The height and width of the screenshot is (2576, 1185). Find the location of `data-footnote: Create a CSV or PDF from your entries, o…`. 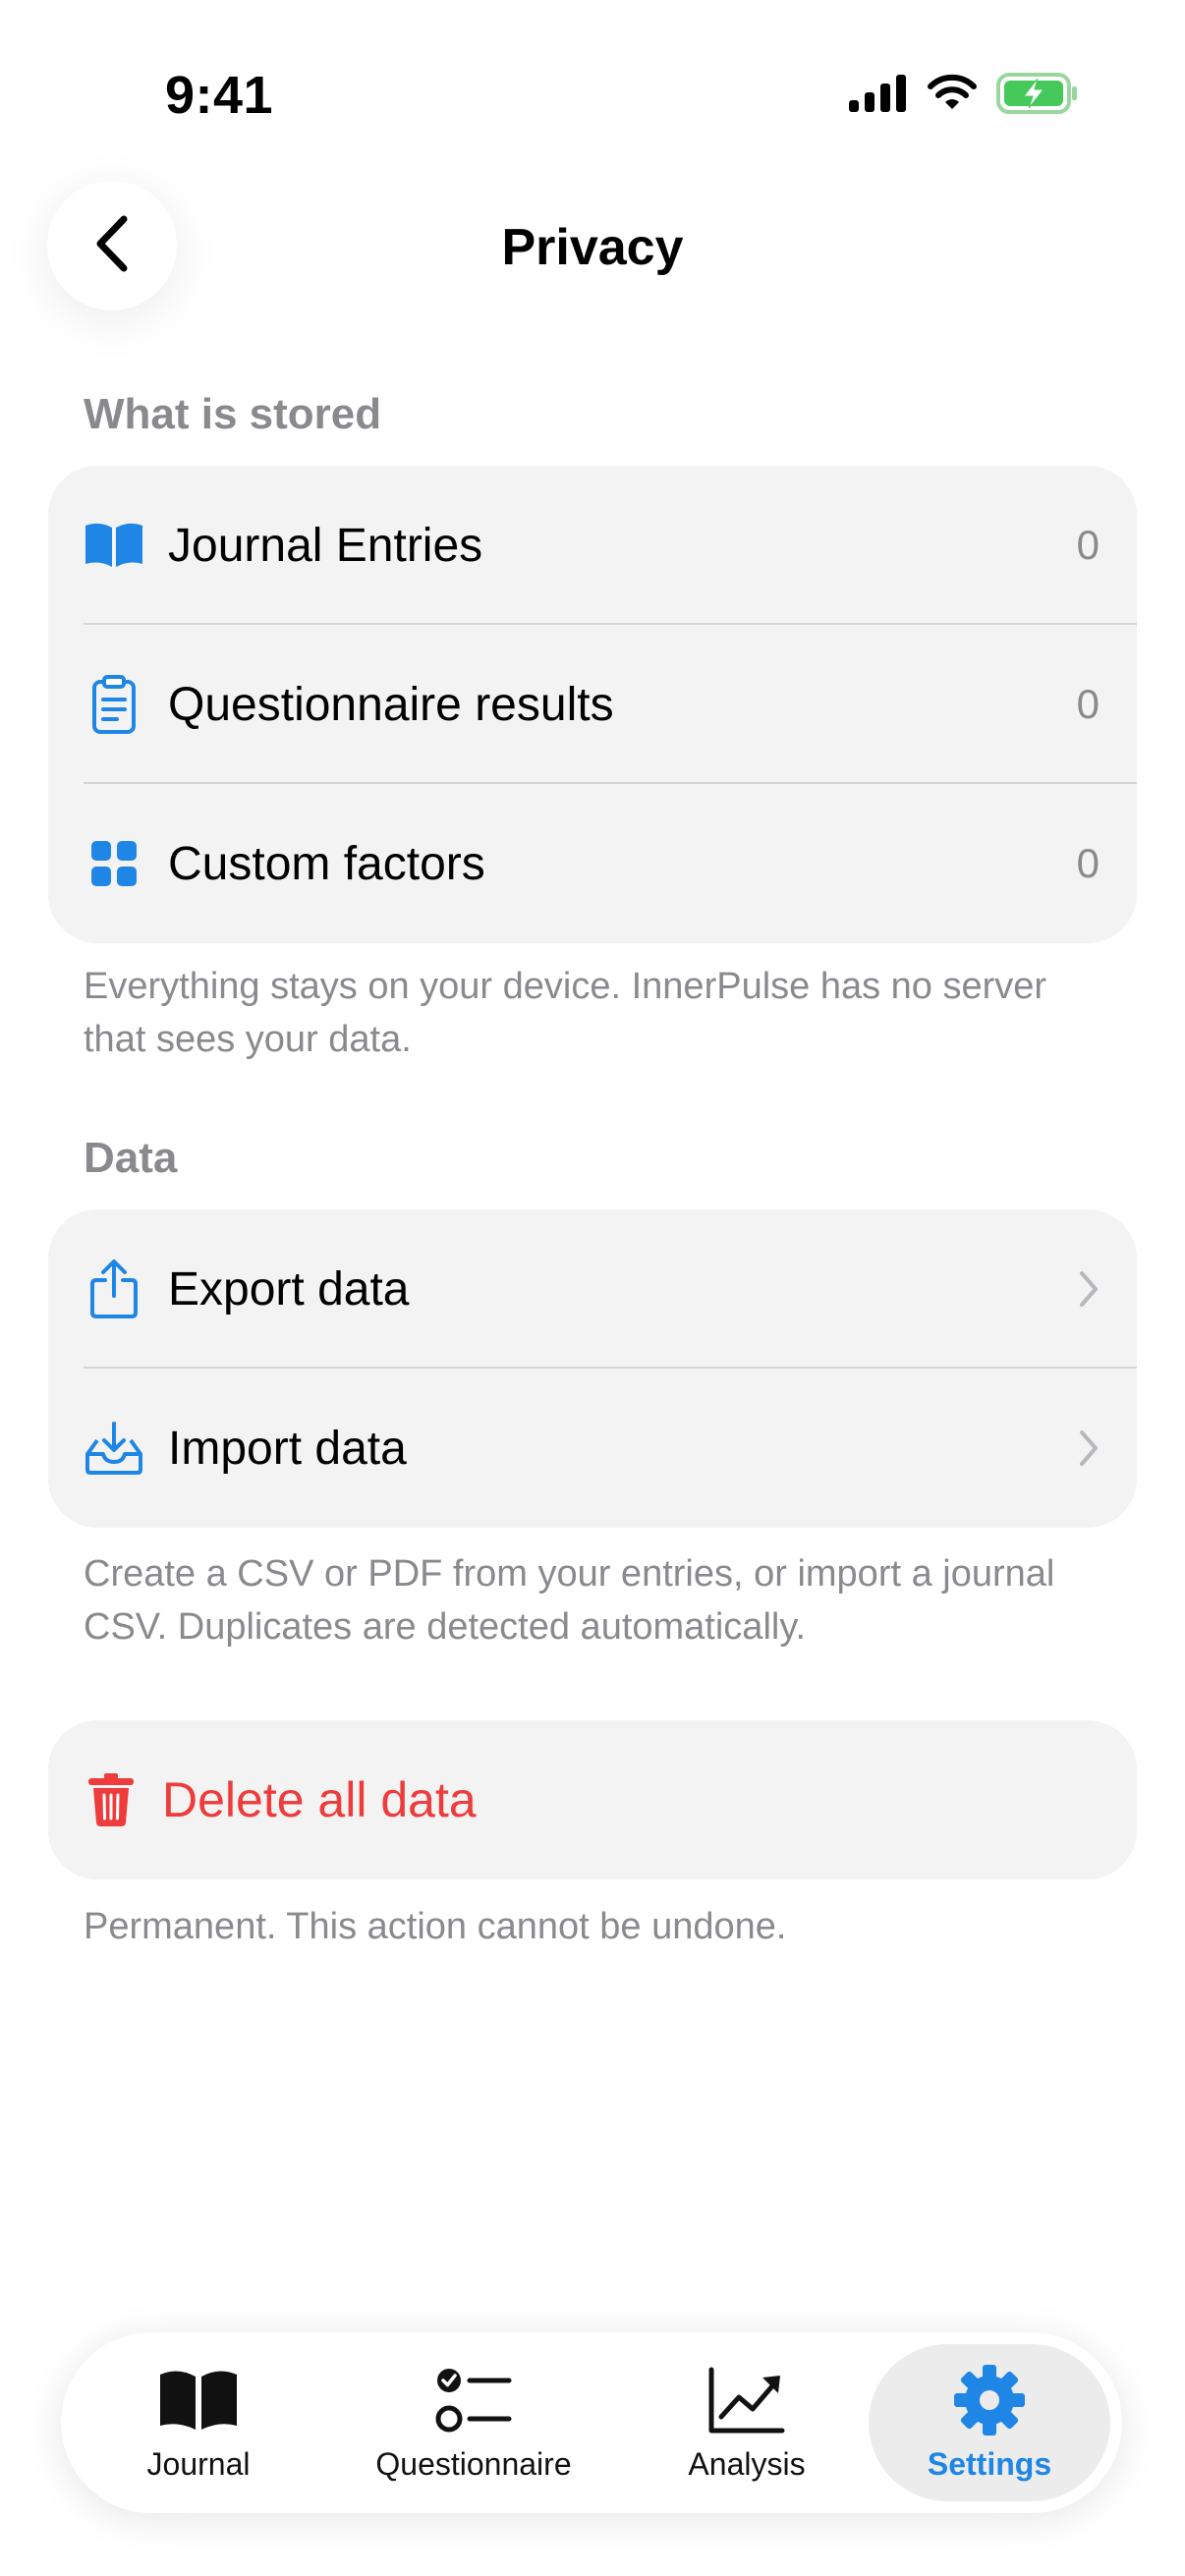

data-footnote: Create a CSV or PDF from your entries, o… is located at coordinates (569, 1600).